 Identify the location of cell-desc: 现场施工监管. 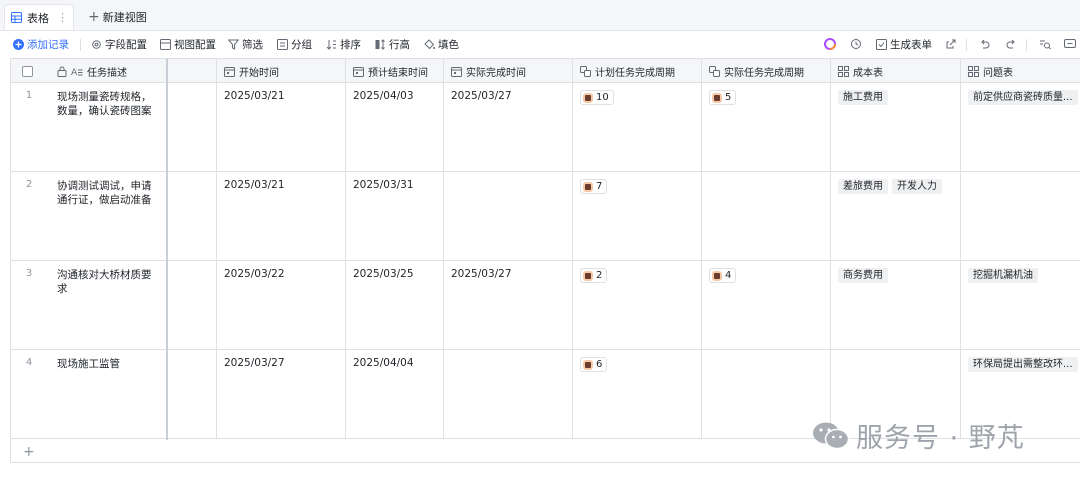
(107, 394).